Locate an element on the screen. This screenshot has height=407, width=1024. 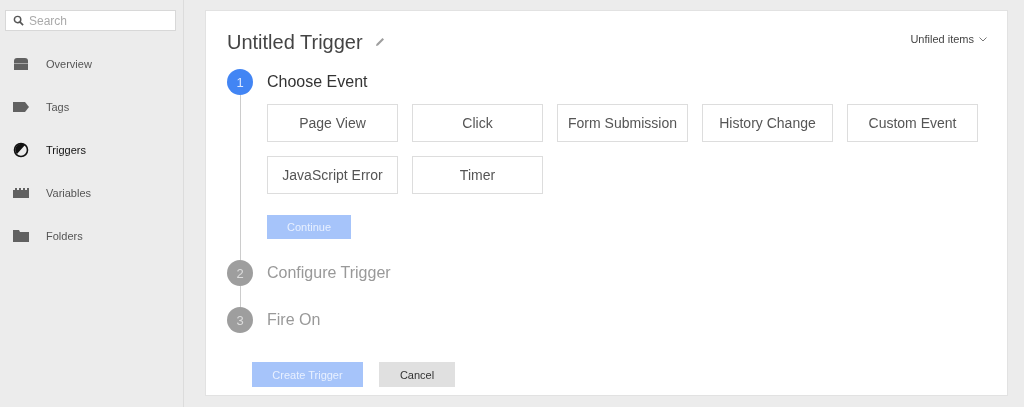
nav-item: Tags is located at coordinates (90, 106).